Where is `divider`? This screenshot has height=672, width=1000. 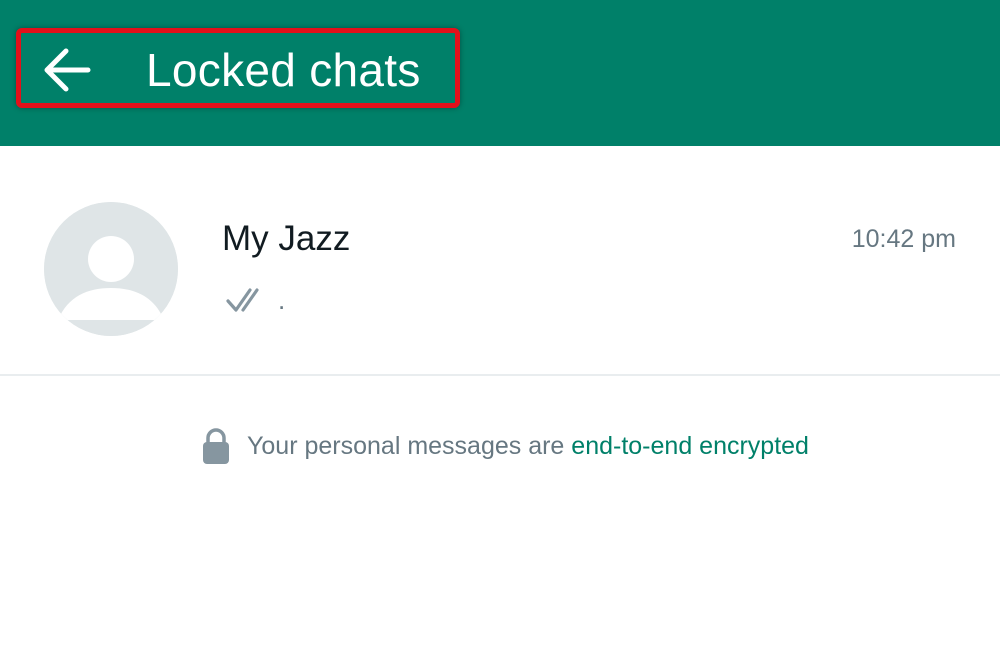 divider is located at coordinates (500, 375).